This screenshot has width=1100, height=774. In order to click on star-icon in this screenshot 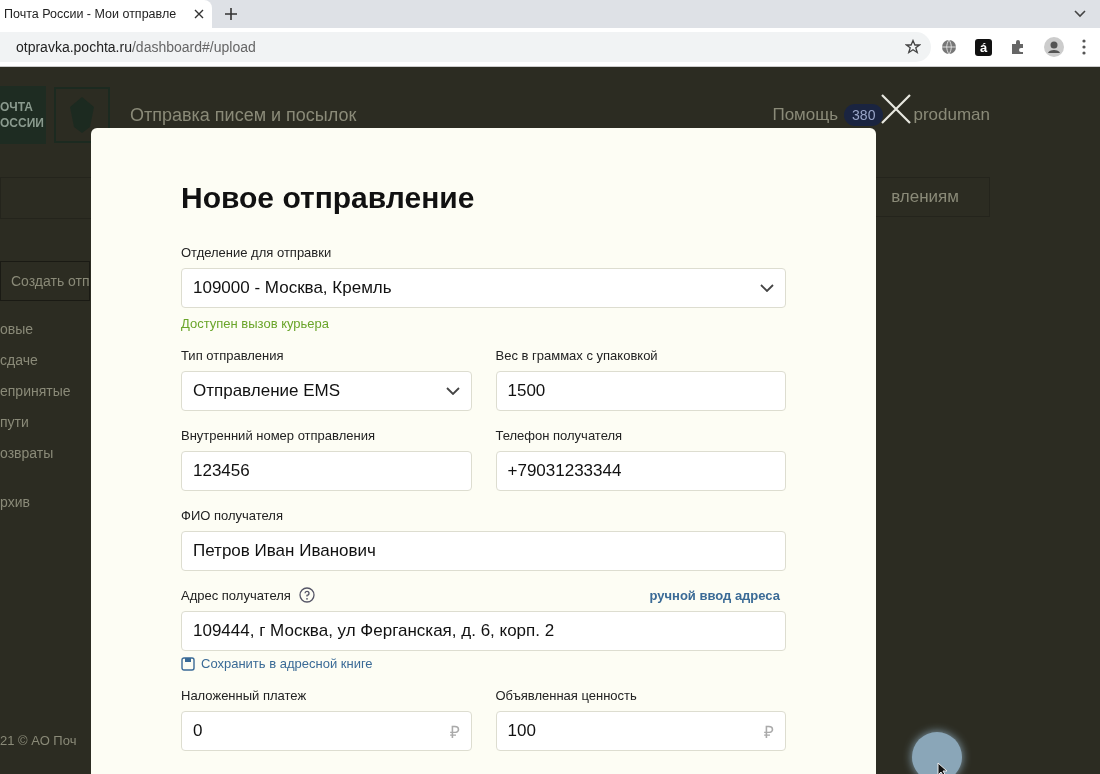, I will do `click(913, 47)`.